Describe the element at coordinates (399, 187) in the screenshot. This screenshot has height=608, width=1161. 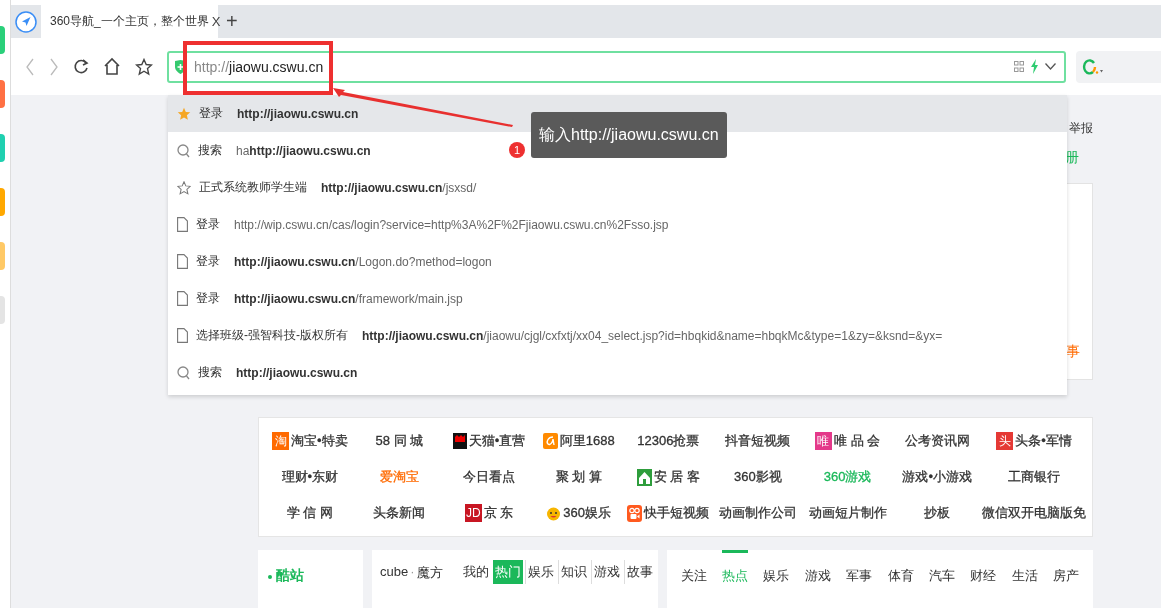
I see `suggestion-url: http://jiaowu.cswu.cn/jsxsd/` at that location.